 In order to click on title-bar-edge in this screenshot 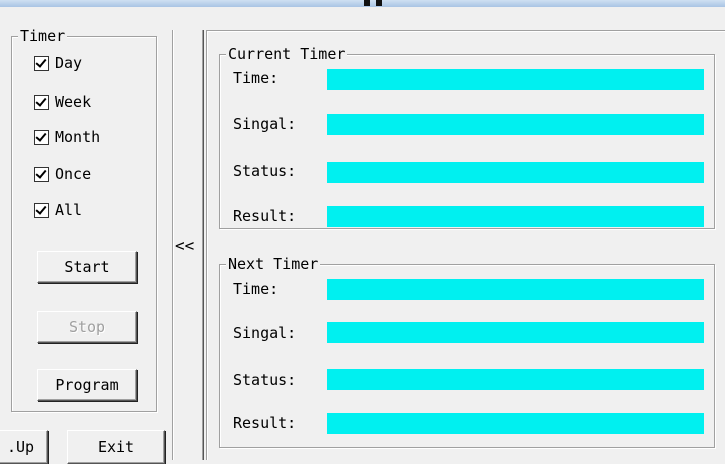, I will do `click(362, 3)`.